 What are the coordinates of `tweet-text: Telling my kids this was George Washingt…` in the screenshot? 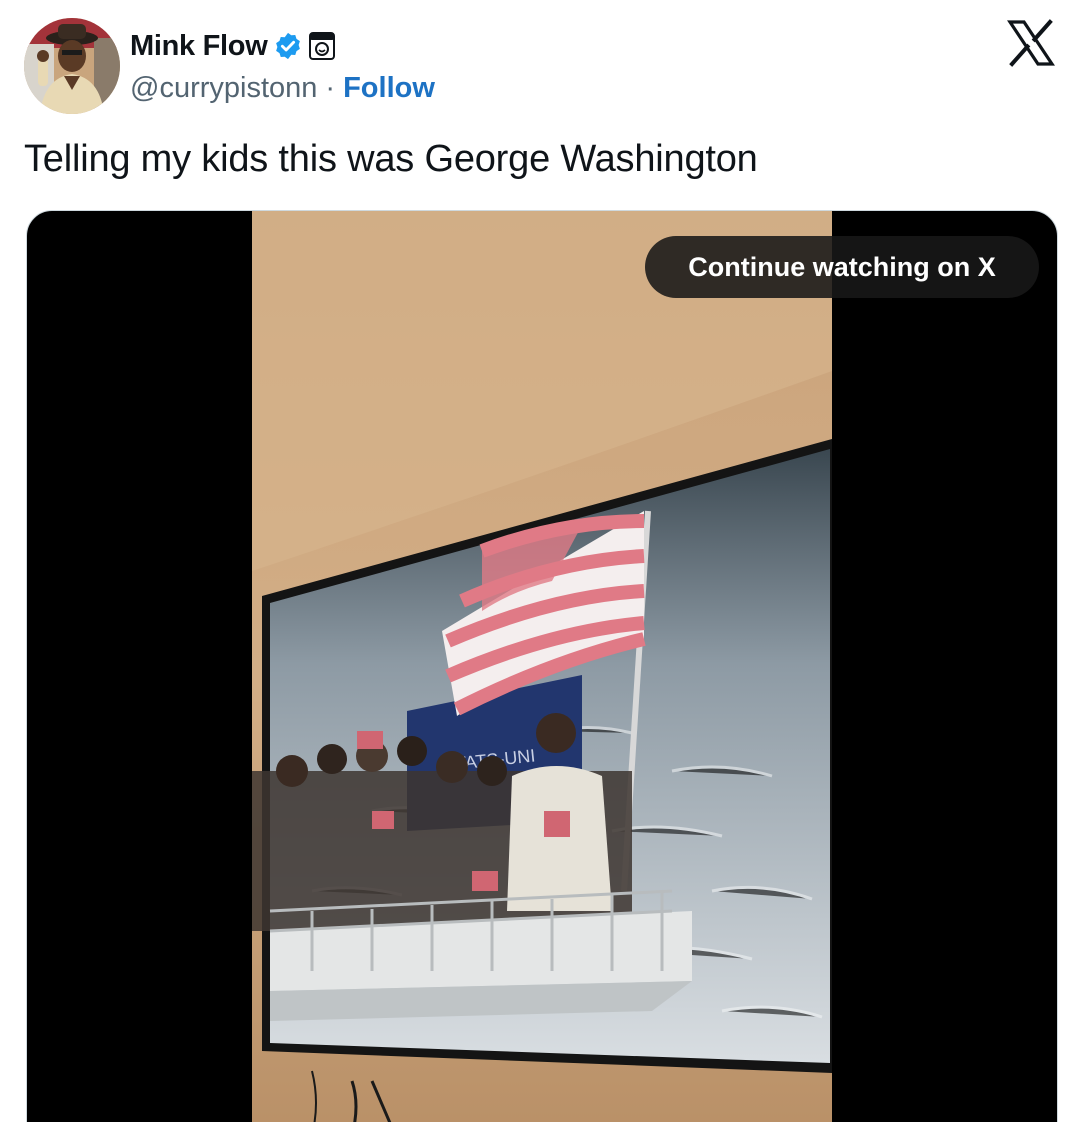 It's located at (391, 159).